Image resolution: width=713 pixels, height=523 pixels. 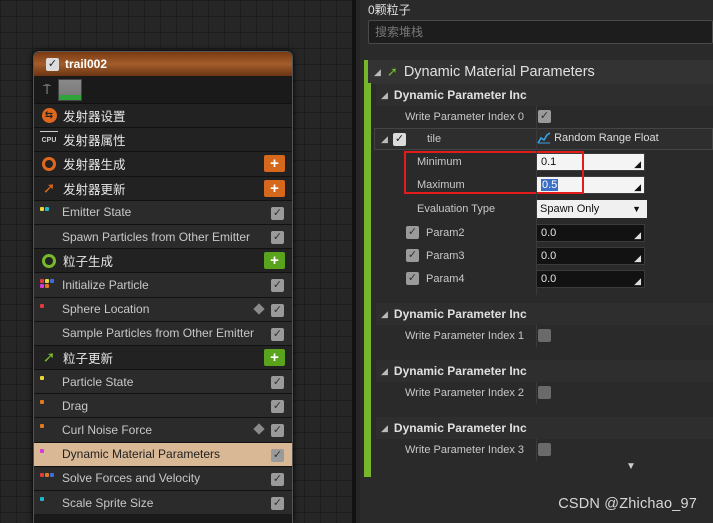 What do you see at coordinates (163, 357) in the screenshot?
I see `stack-section-row: ➚ 粒子更新 +` at bounding box center [163, 357].